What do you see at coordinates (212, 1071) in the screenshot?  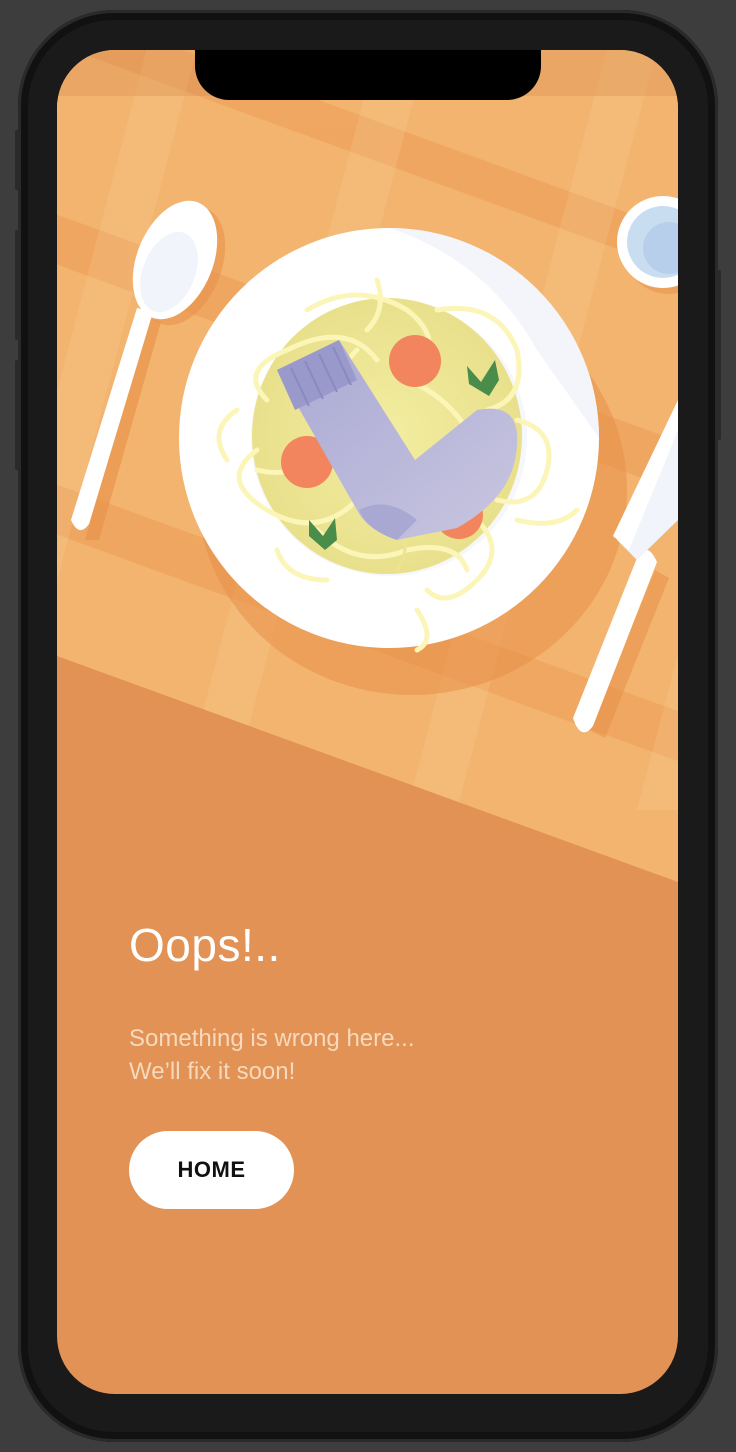 I see `error-message-line-2: We’ll fix it soon!` at bounding box center [212, 1071].